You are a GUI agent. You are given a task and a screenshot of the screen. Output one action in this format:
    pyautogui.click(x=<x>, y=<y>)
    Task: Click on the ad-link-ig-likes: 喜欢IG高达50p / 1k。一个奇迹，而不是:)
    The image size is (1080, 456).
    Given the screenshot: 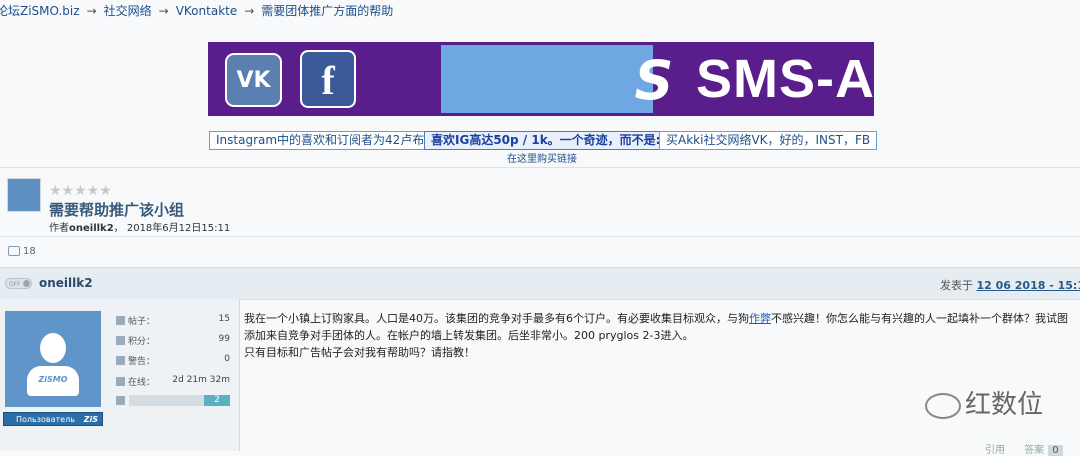 What is the action you would take?
    pyautogui.click(x=548, y=140)
    